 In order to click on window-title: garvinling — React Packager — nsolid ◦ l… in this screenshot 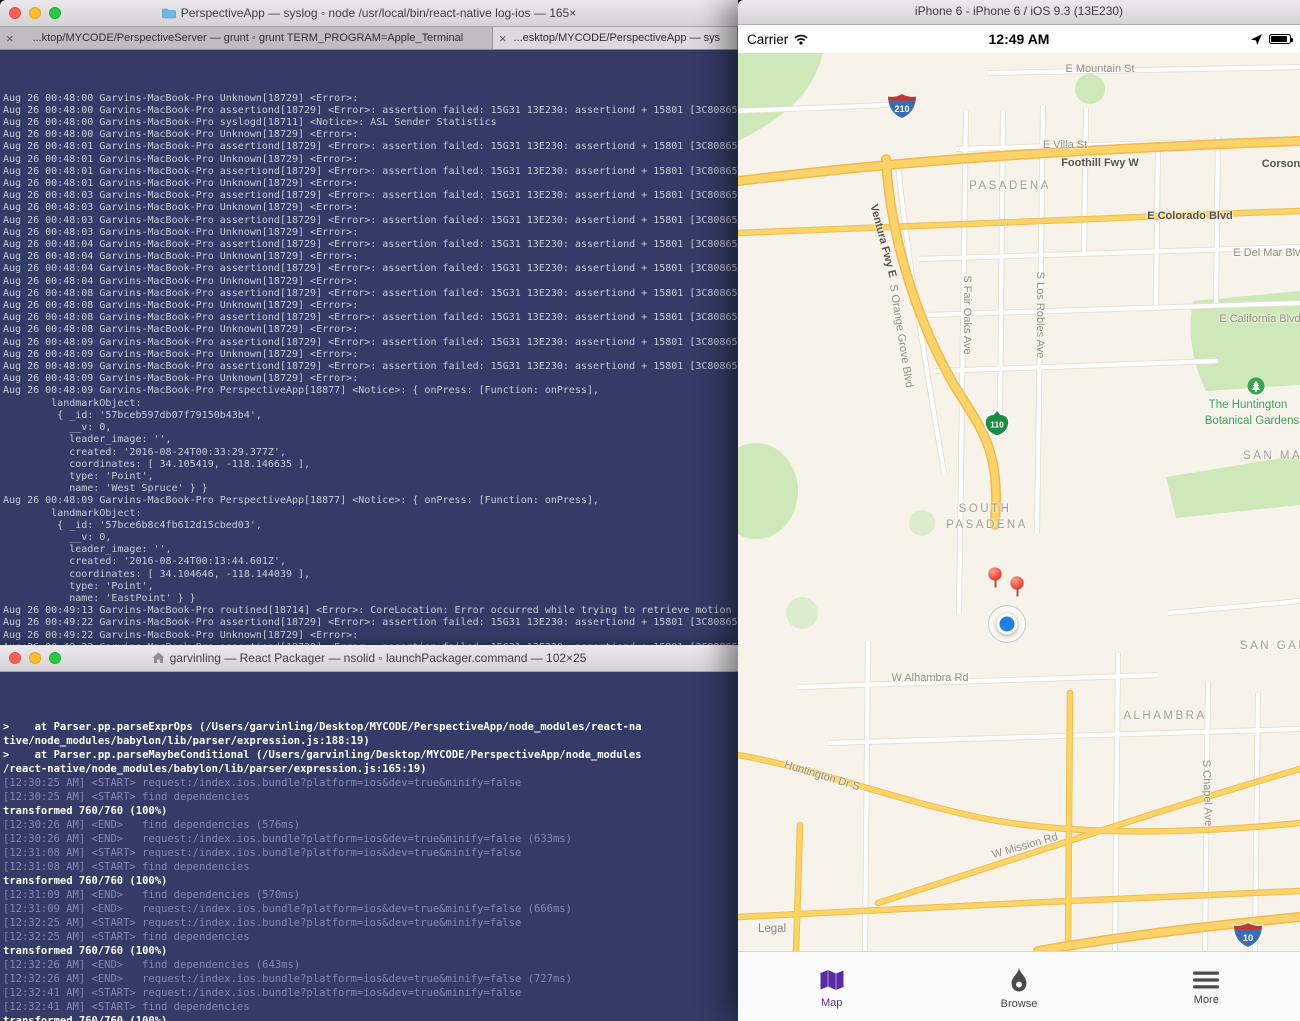, I will do `click(369, 658)`.